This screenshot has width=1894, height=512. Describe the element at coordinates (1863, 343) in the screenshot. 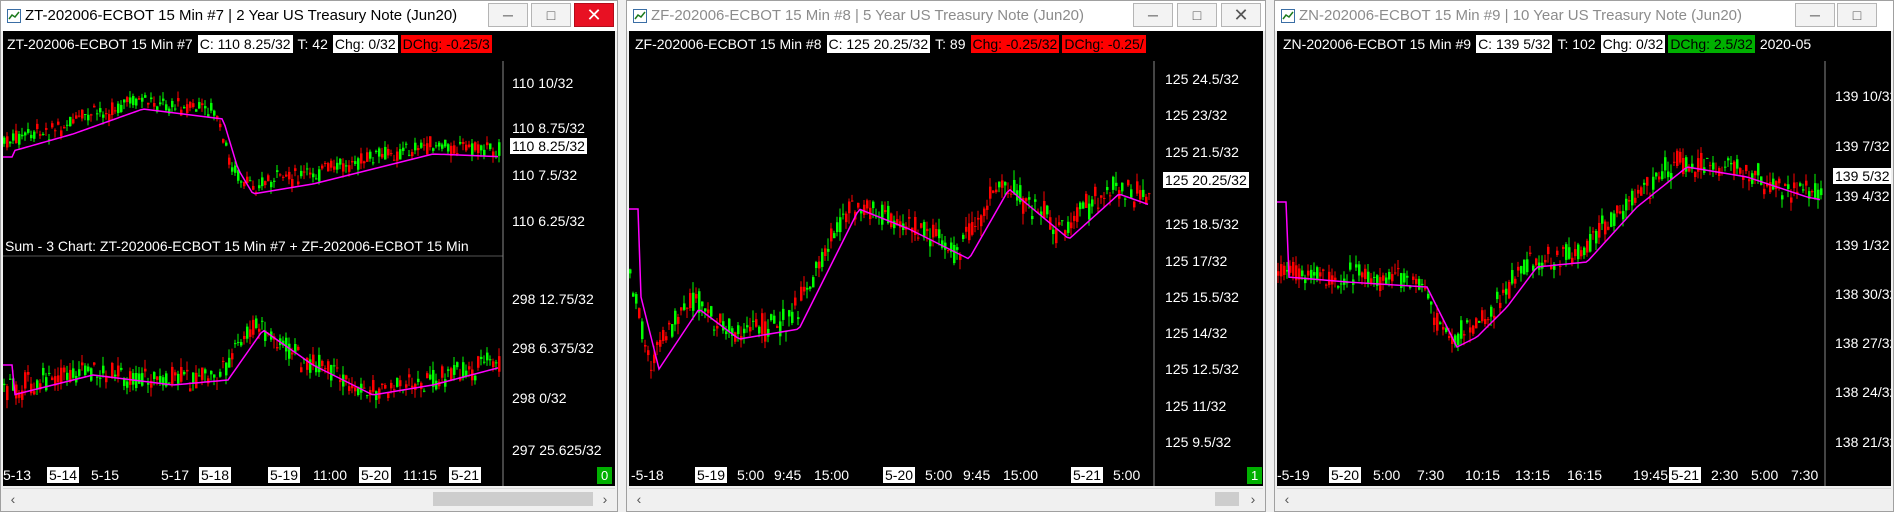

I see `y-axis-label: 138 27/32` at that location.